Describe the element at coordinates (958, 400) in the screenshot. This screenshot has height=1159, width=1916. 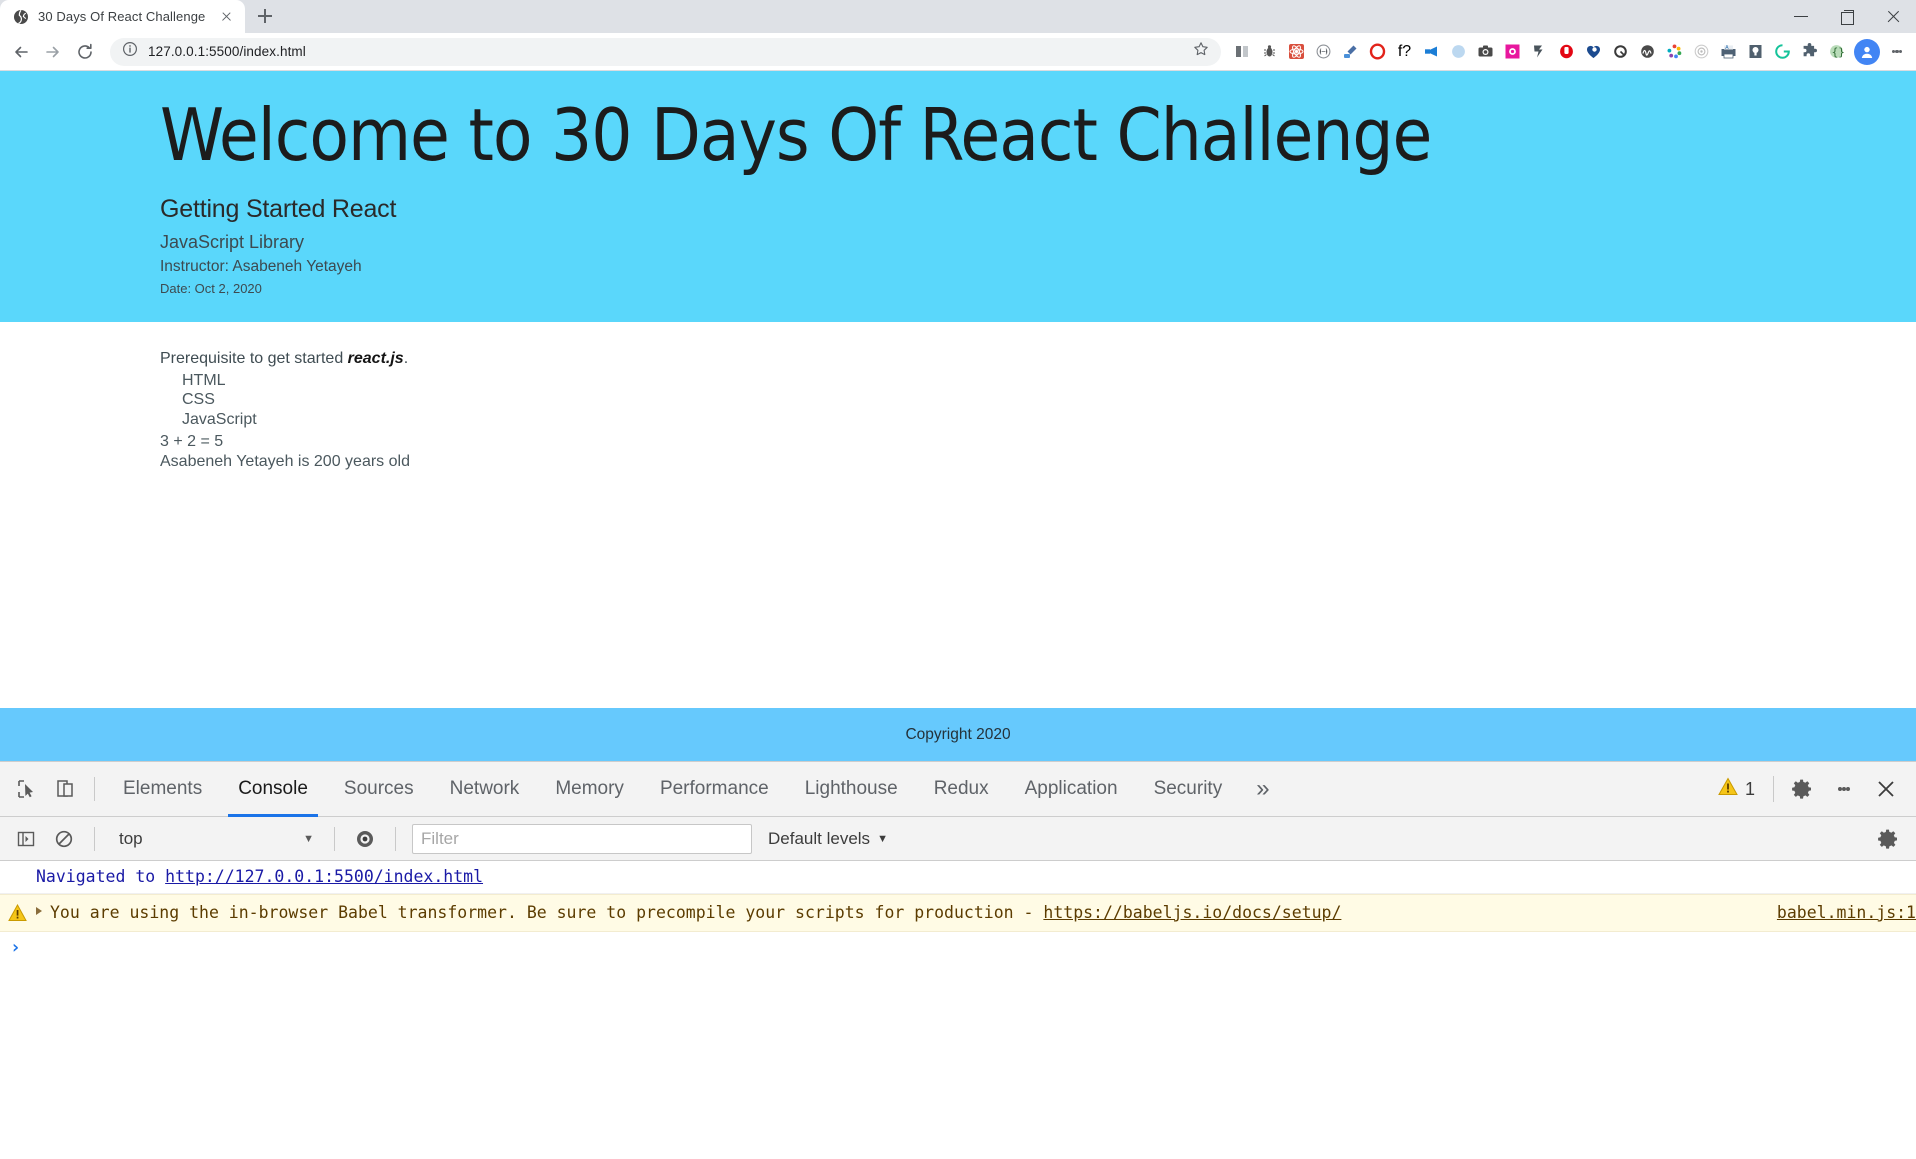
I see `tech-list: HTML CSS JavaScript` at that location.